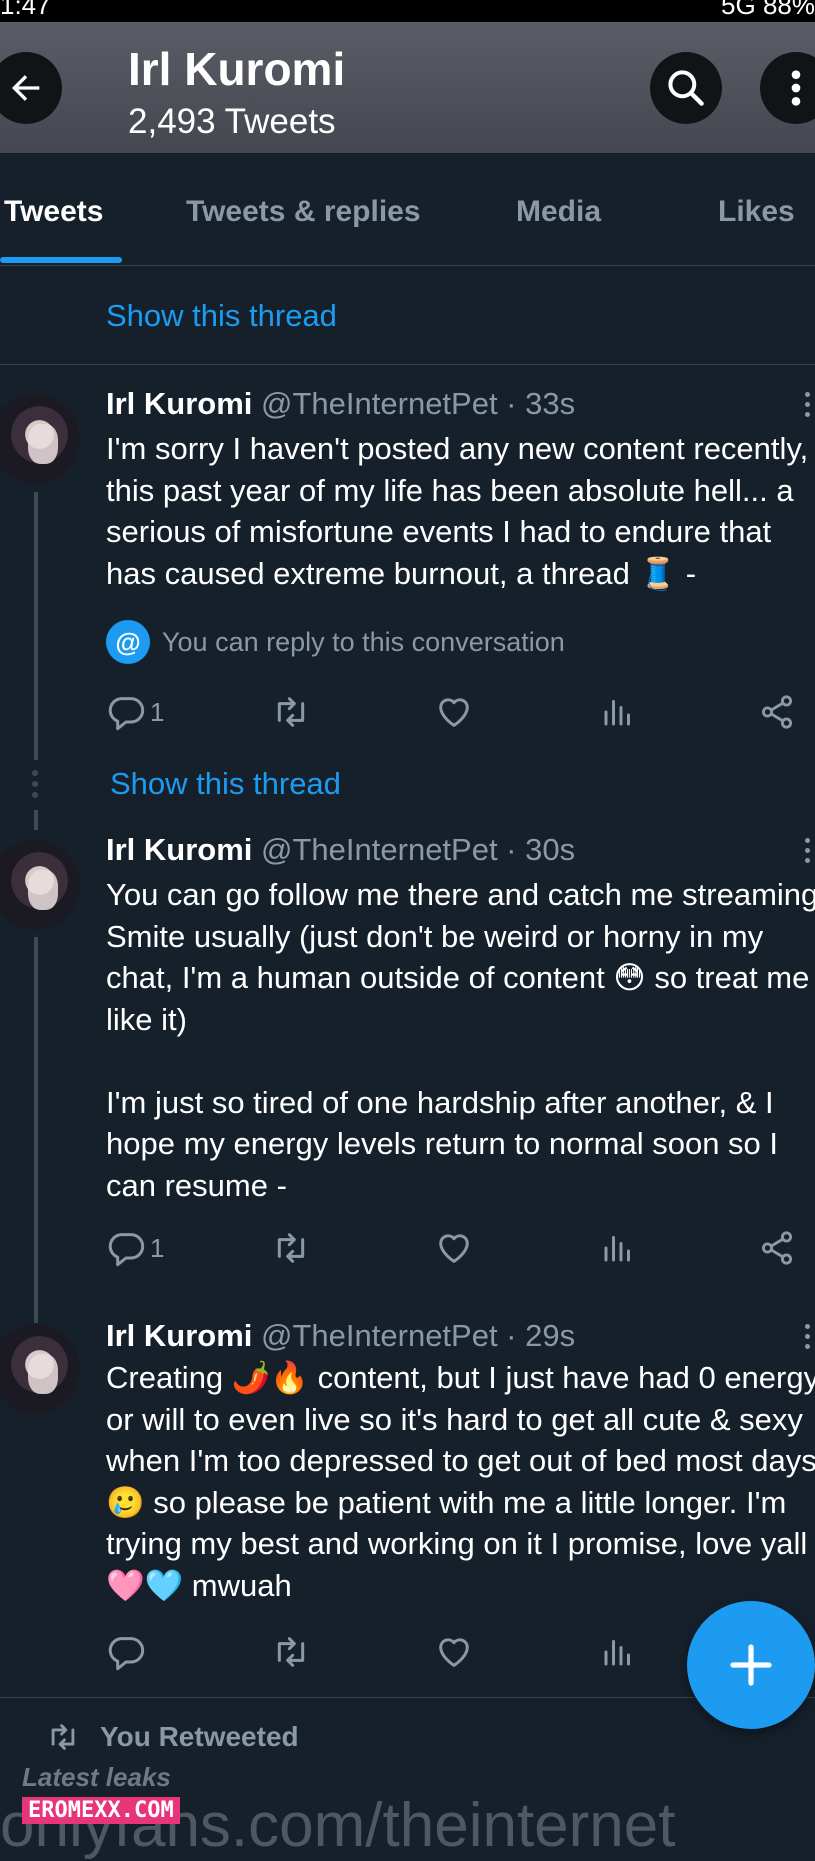 Image resolution: width=815 pixels, height=1861 pixels. What do you see at coordinates (558, 212) in the screenshot?
I see `tab-media: Media` at bounding box center [558, 212].